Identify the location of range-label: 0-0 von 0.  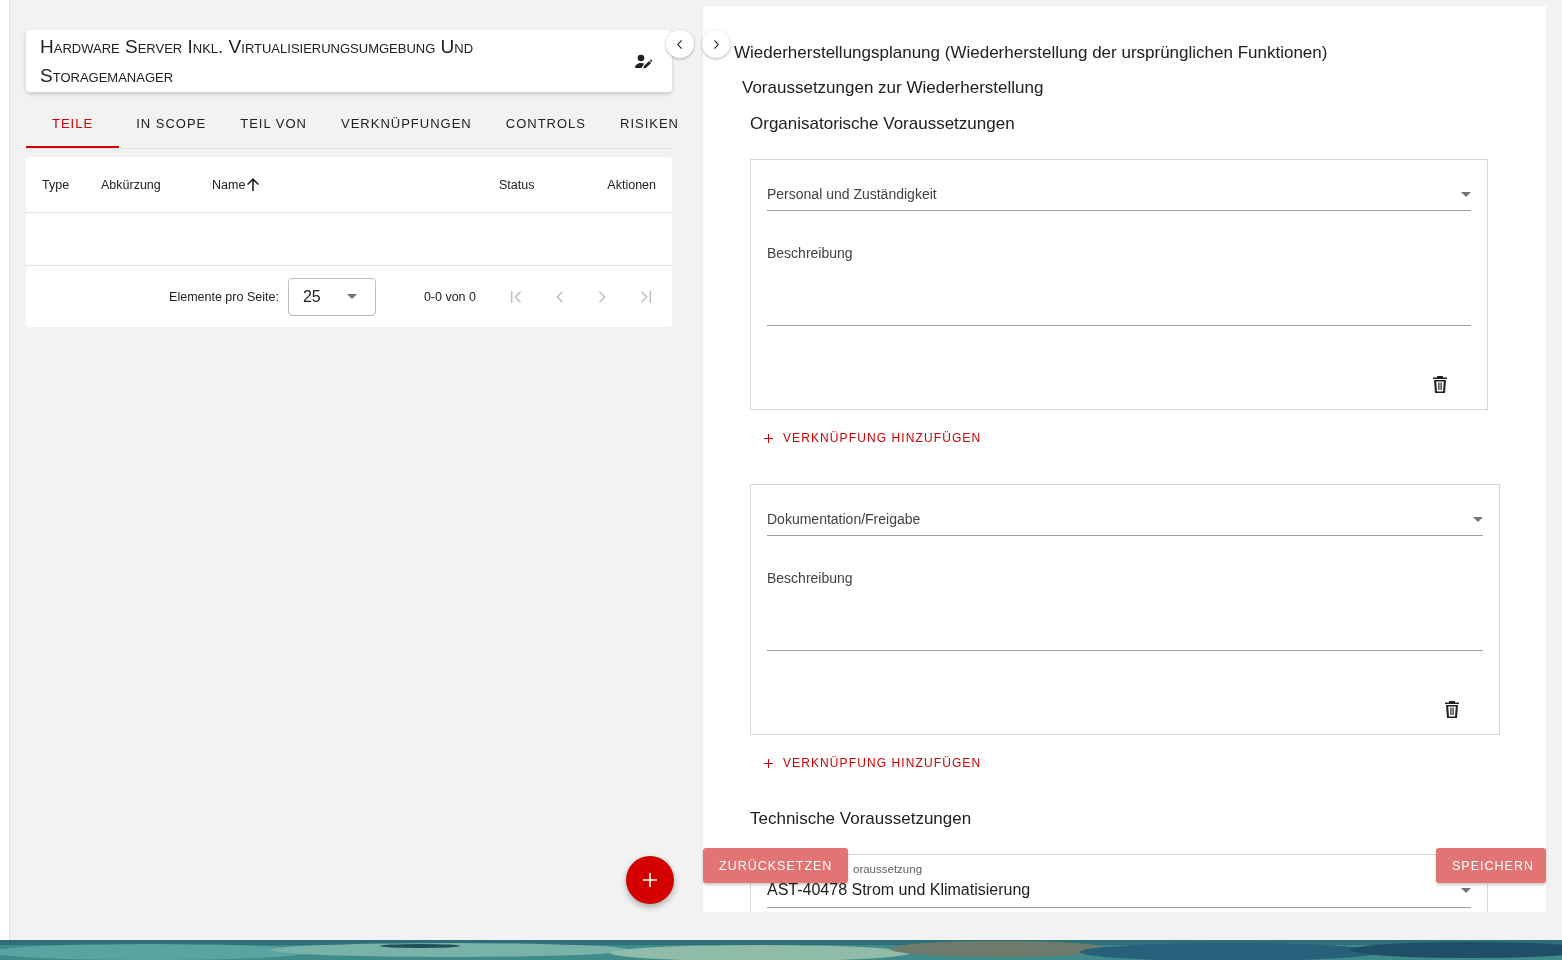
(449, 296).